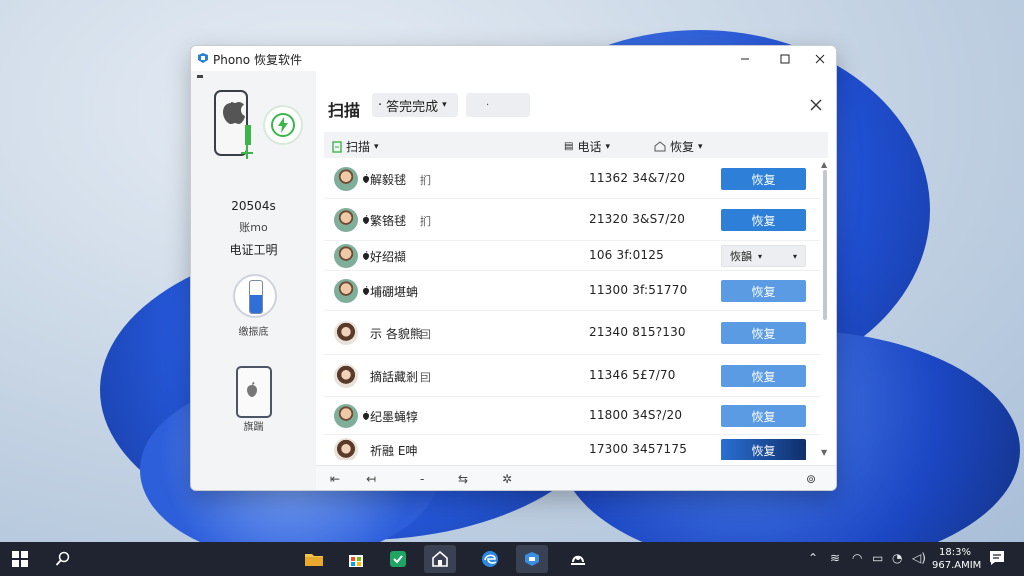 The width and height of the screenshot is (1024, 576). What do you see at coordinates (572, 376) in the screenshot?
I see `table-row: 摘話藏剎囙 11346 5£7/70 恢复` at bounding box center [572, 376].